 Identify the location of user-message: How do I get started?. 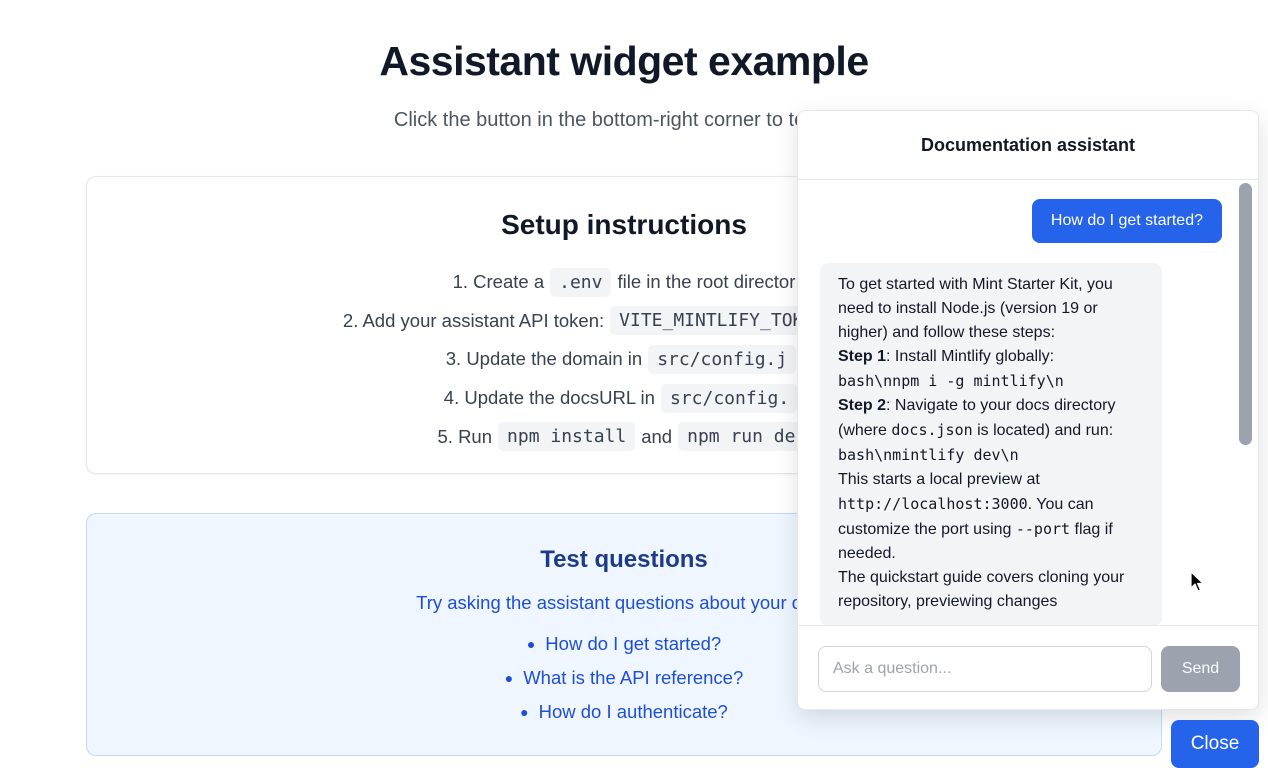
(1126, 221).